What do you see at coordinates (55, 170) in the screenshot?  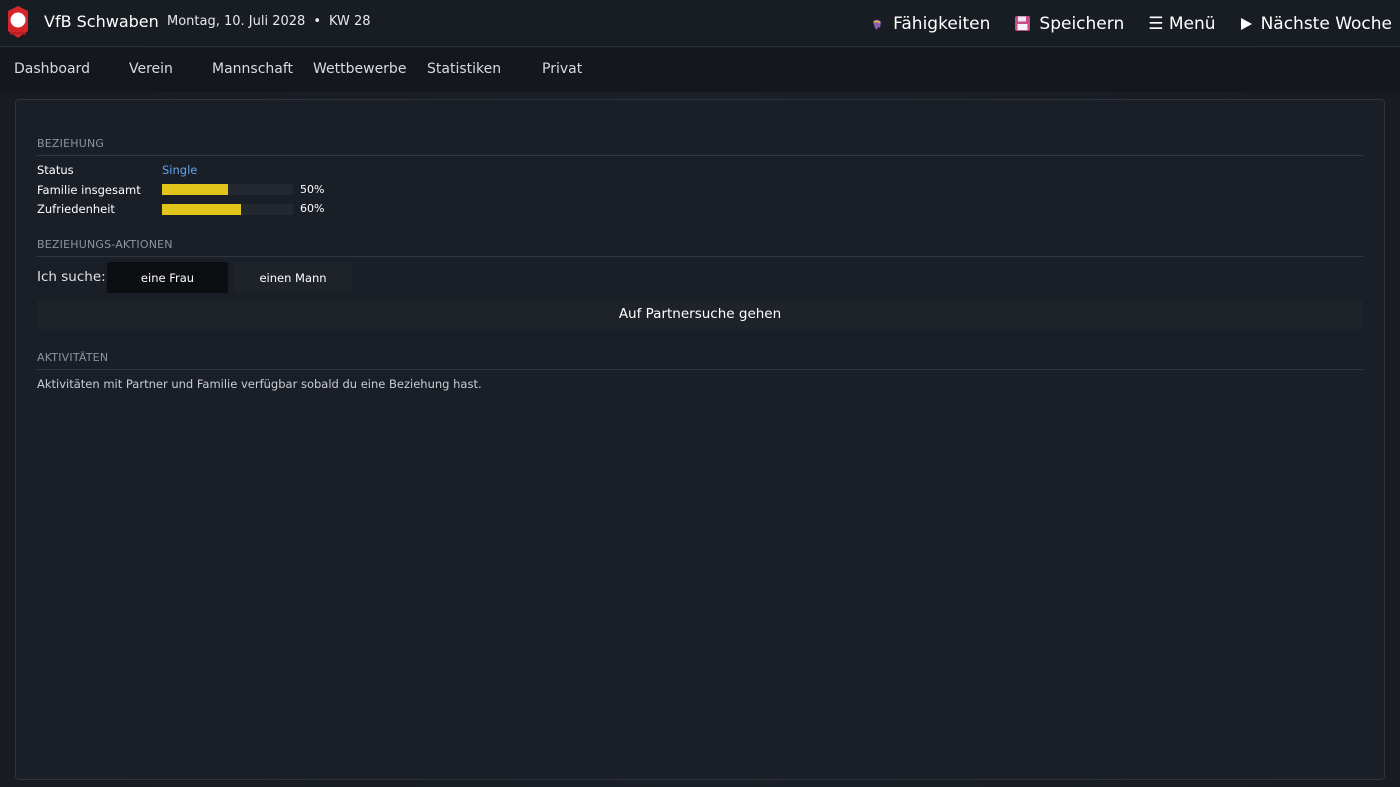 I see `status-label: Status` at bounding box center [55, 170].